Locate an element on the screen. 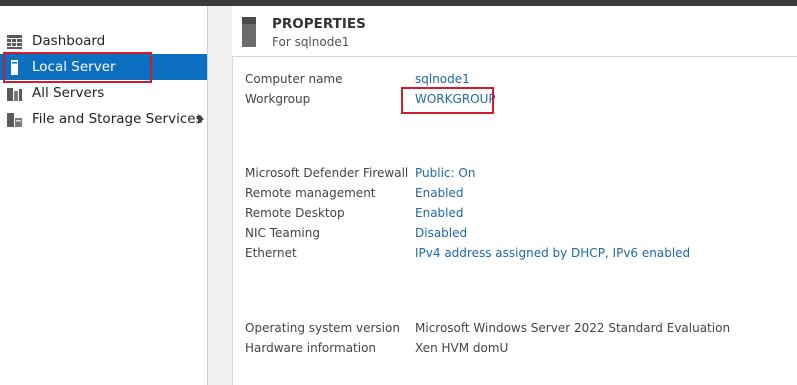 This screenshot has width=797, height=385. prop-row-hardware: Hardware information Xen HVM domU is located at coordinates (376, 348).